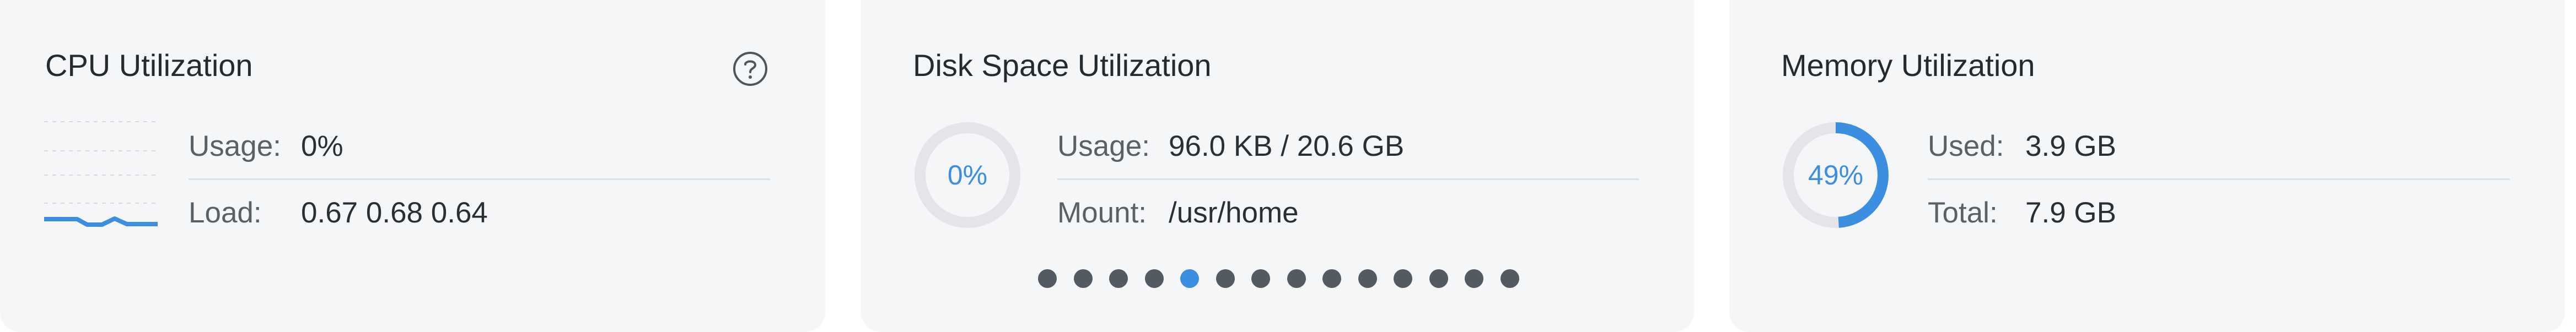 This screenshot has width=2576, height=332. I want to click on cpu-sparkline-chart, so click(101, 174).